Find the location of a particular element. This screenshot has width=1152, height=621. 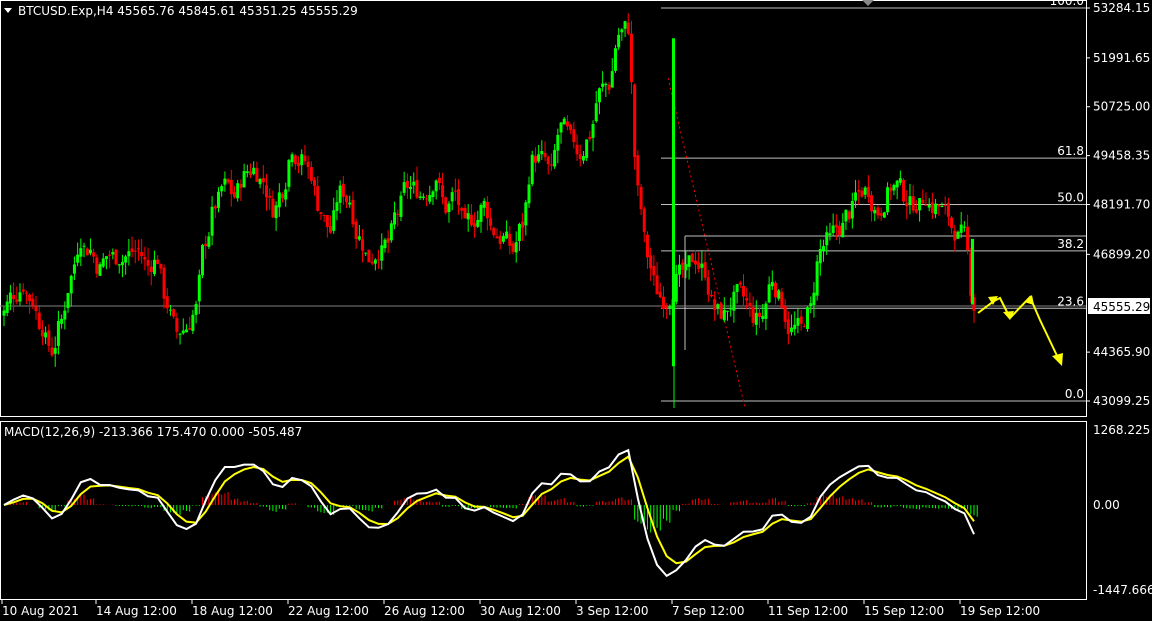

price-tick-label: 51991.65 is located at coordinates (1121, 58).